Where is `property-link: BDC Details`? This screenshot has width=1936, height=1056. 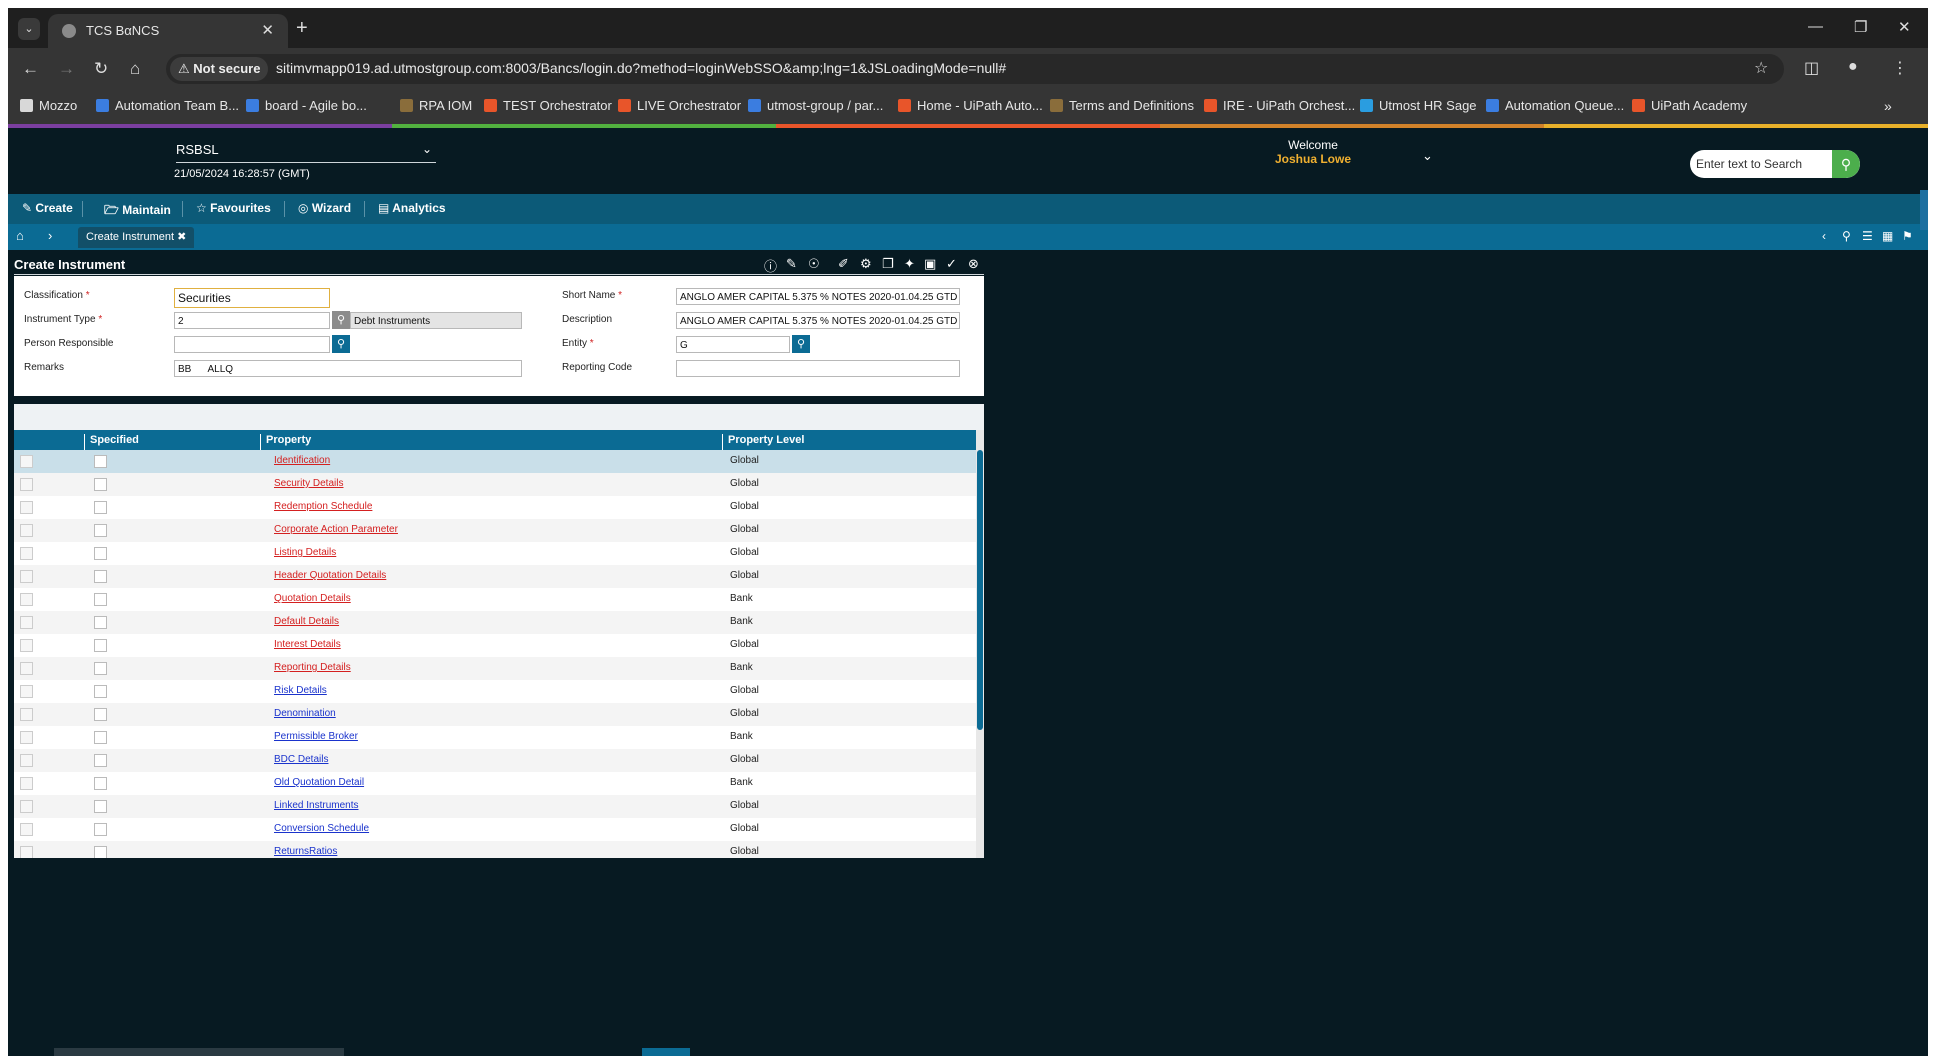
property-link: BDC Details is located at coordinates (301, 759).